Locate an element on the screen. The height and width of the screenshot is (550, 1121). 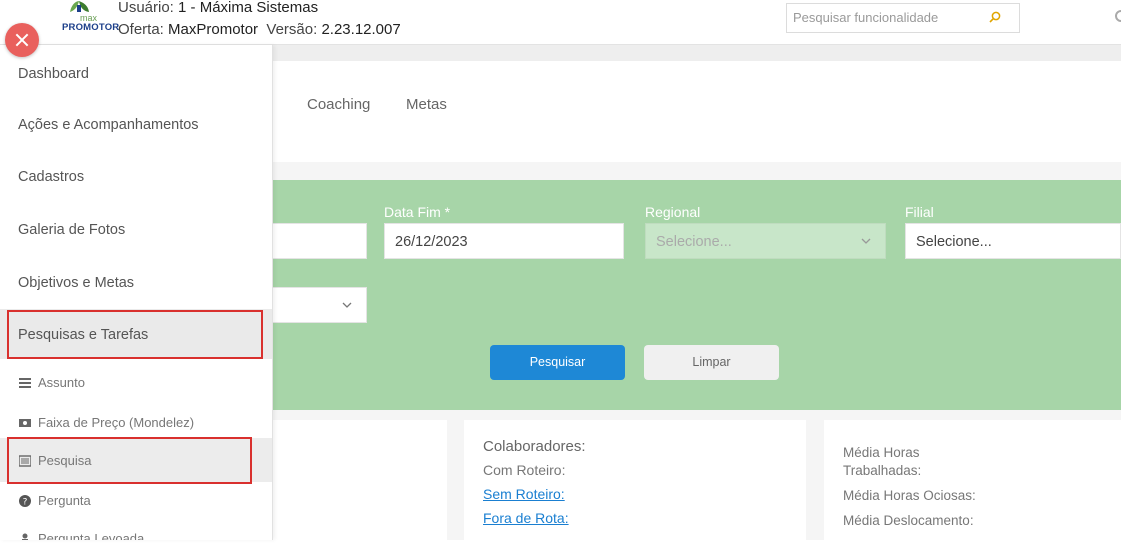
feature-search is located at coordinates (903, 18).